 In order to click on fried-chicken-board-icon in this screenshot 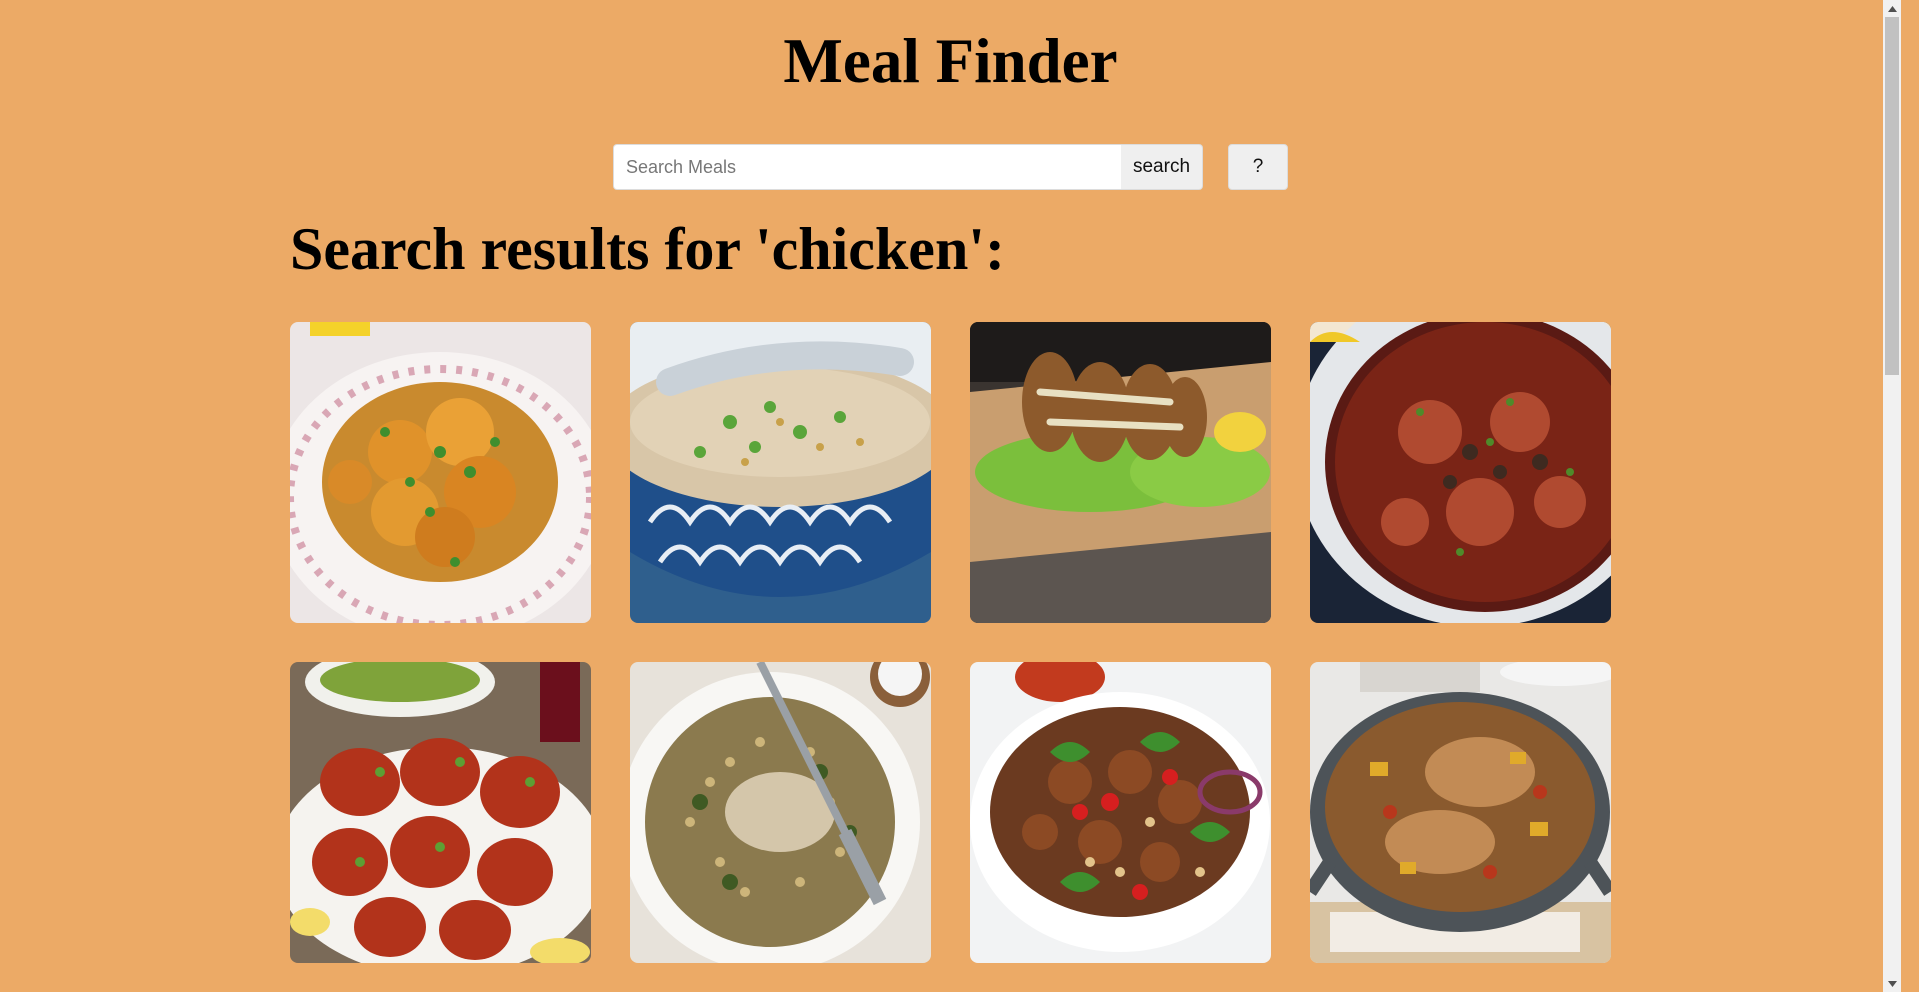, I will do `click(1120, 472)`.